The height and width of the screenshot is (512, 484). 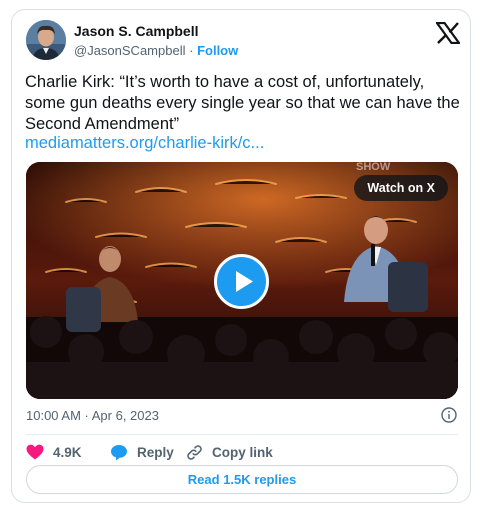 I want to click on watch-on-x-button: Watch on X, so click(x=401, y=188).